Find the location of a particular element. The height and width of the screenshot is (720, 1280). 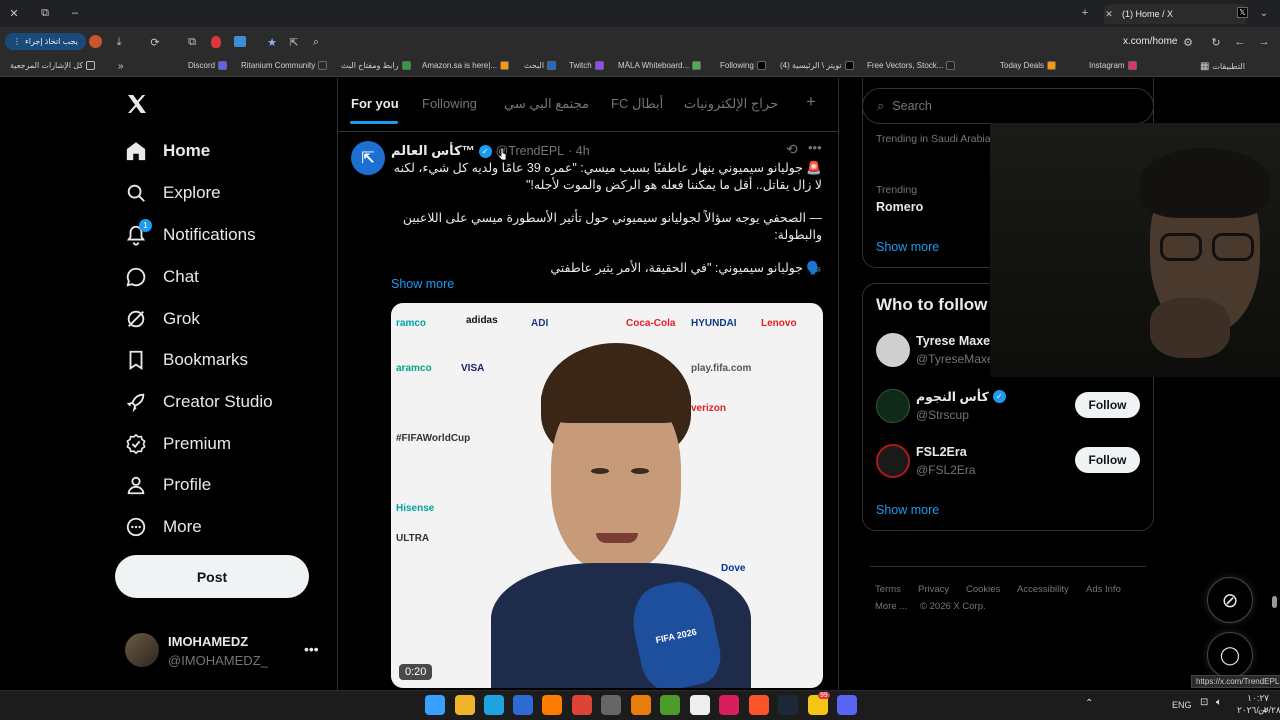

edge-browser-icon is located at coordinates (494, 705).